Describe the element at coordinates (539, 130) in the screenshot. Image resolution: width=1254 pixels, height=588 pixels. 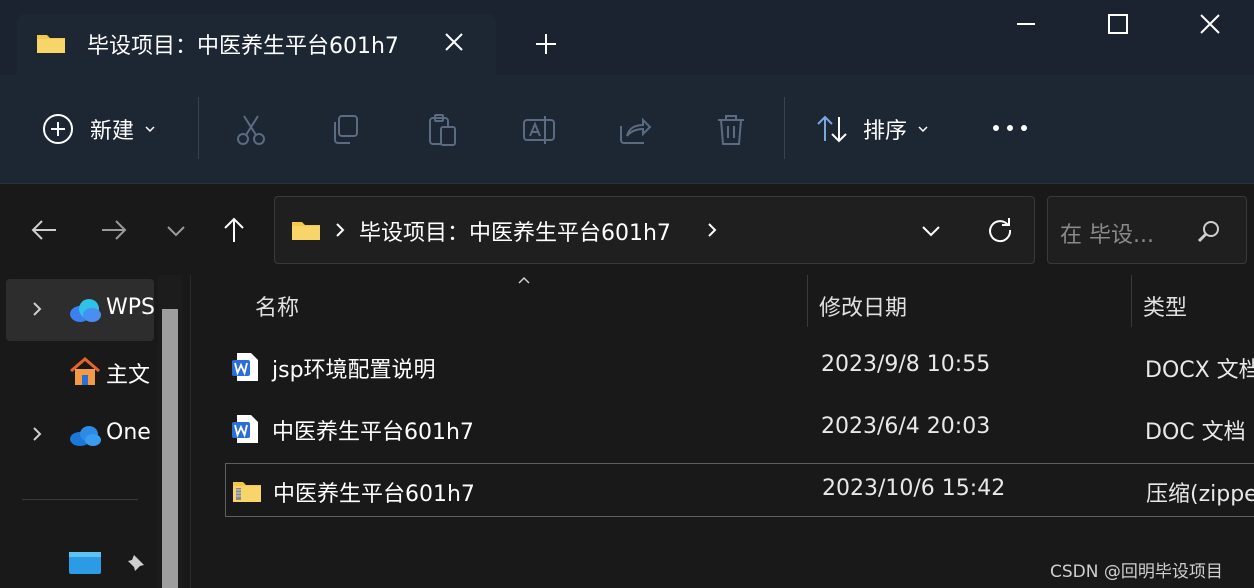
I see `rename-icon` at that location.